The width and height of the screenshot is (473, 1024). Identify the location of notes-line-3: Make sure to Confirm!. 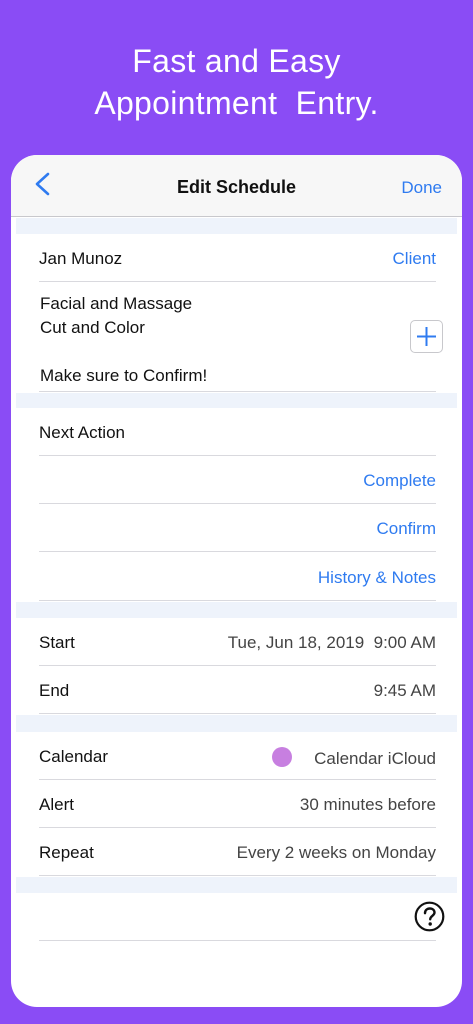
(124, 375).